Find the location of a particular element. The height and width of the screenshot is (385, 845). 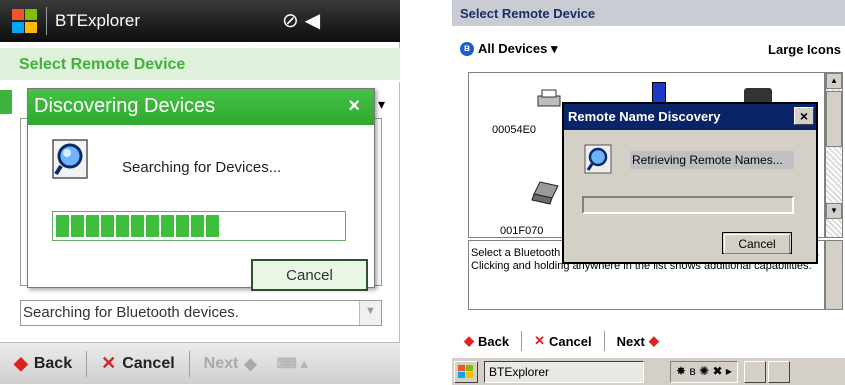

app-title: BTExplorer is located at coordinates (98, 20).